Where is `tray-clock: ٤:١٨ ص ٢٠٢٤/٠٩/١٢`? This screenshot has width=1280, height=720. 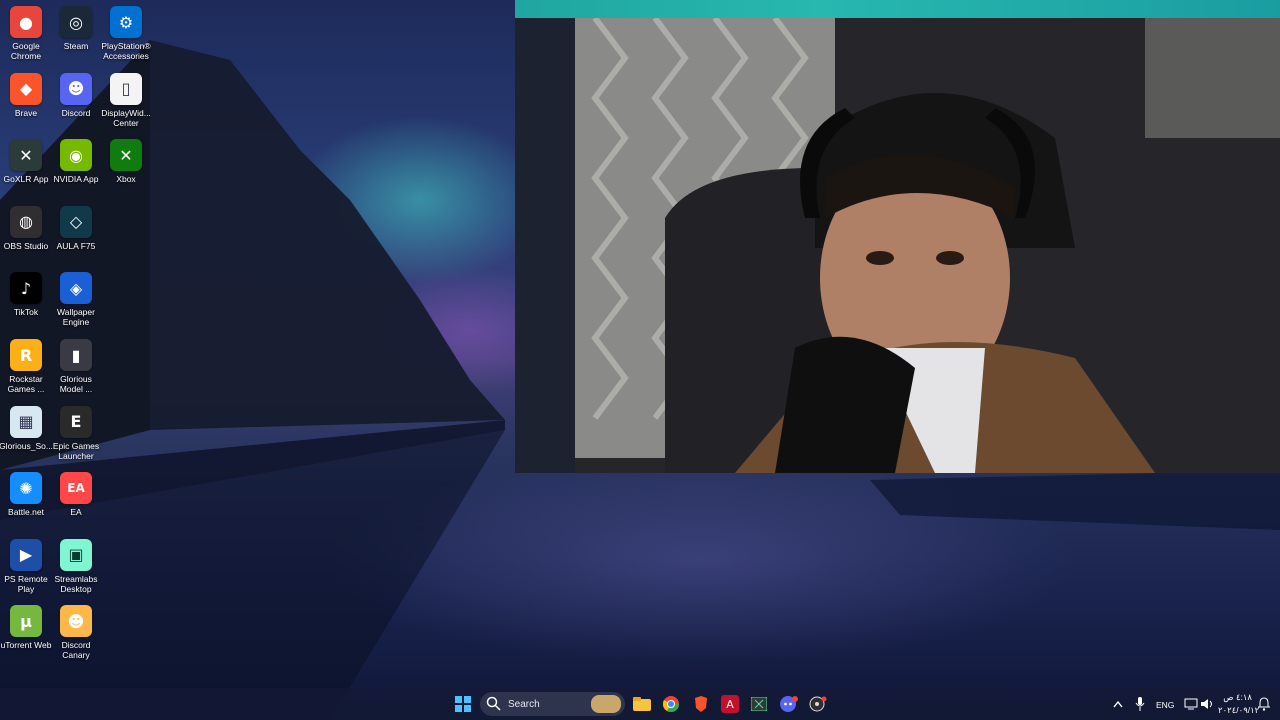 tray-clock: ٤:١٨ ص ٢٠٢٤/٠٩/١٢ is located at coordinates (1239, 704).